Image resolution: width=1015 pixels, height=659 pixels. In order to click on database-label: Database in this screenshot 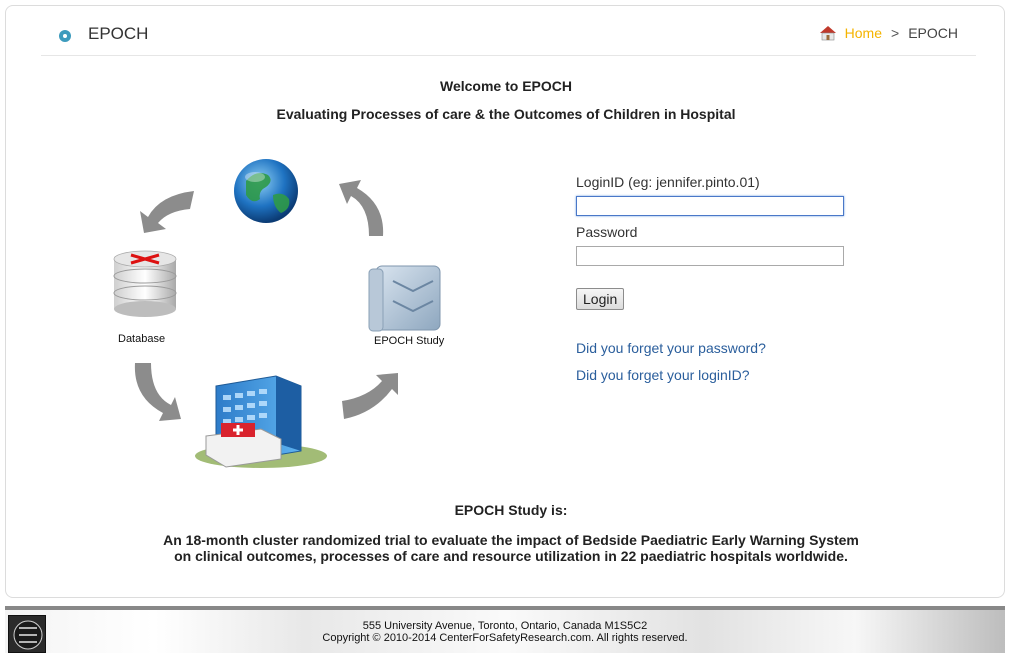, I will do `click(142, 339)`.